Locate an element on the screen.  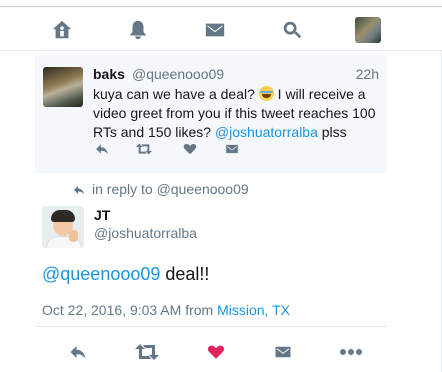
more-icon is located at coordinates (351, 352).